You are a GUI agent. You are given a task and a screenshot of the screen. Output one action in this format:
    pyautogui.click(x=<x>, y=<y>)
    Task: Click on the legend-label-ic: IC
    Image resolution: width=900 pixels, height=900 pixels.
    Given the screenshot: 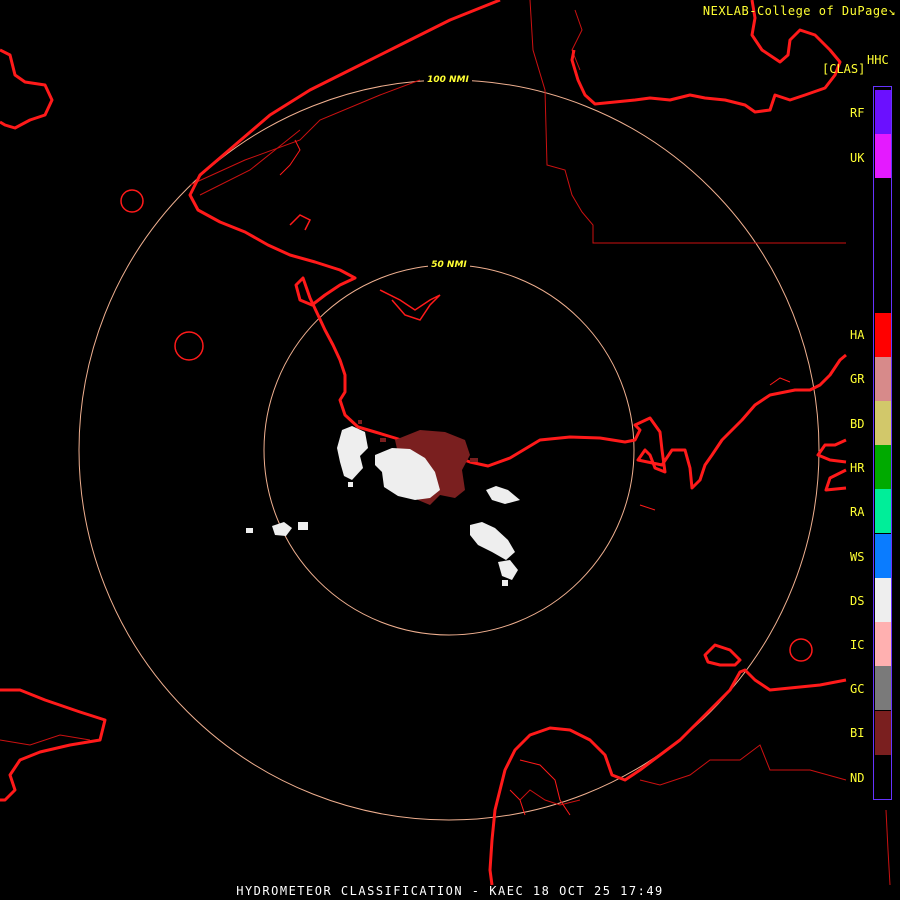 What is the action you would take?
    pyautogui.click(x=857, y=645)
    